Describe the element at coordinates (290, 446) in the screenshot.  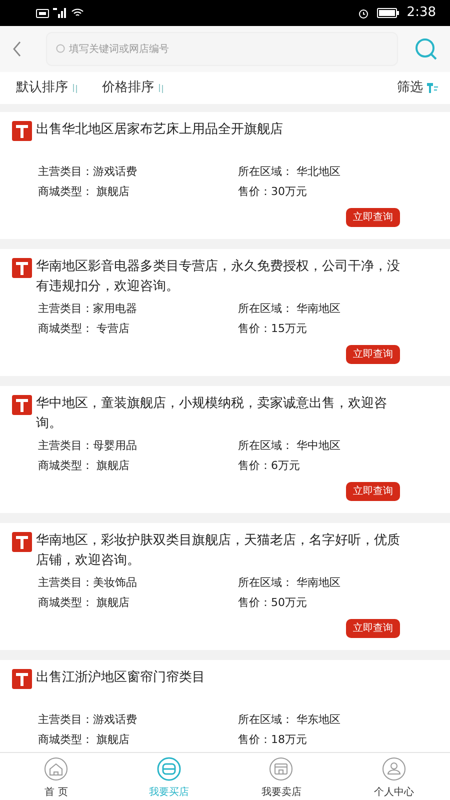
I see `listing-detail: 所在区域： 华中地区` at that location.